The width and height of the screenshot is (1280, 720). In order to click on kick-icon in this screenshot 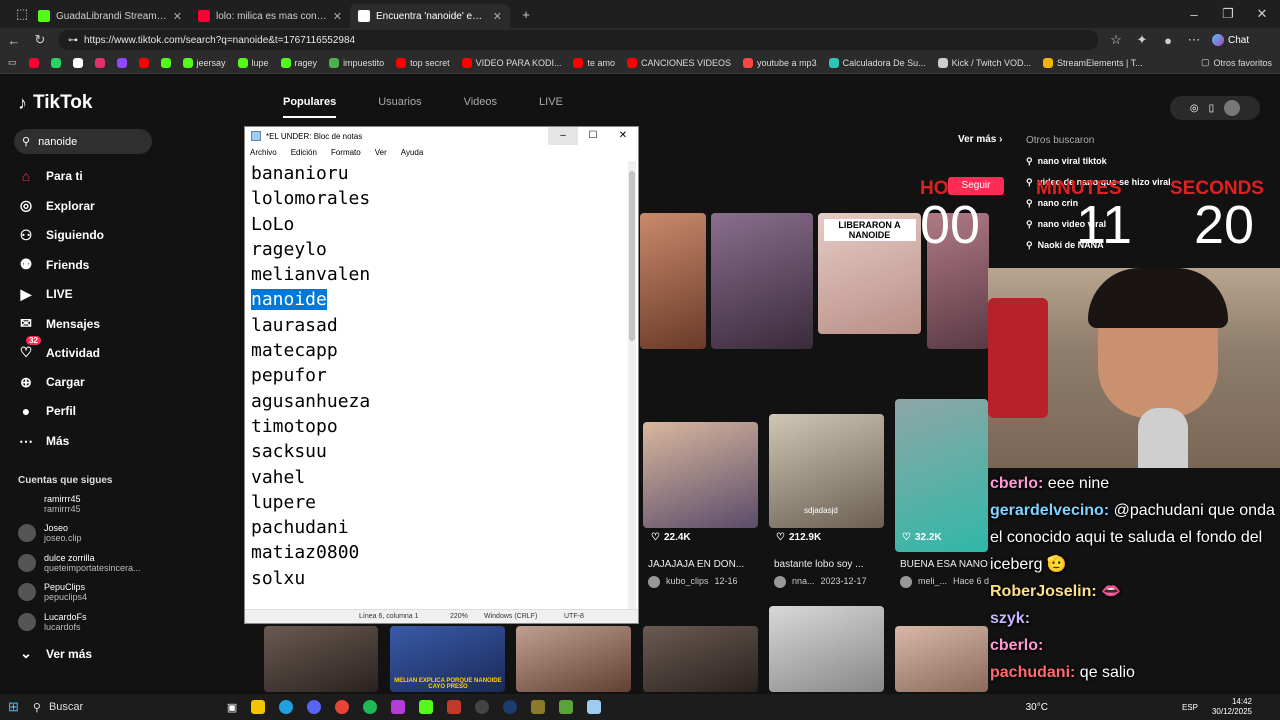, I will do `click(426, 707)`.